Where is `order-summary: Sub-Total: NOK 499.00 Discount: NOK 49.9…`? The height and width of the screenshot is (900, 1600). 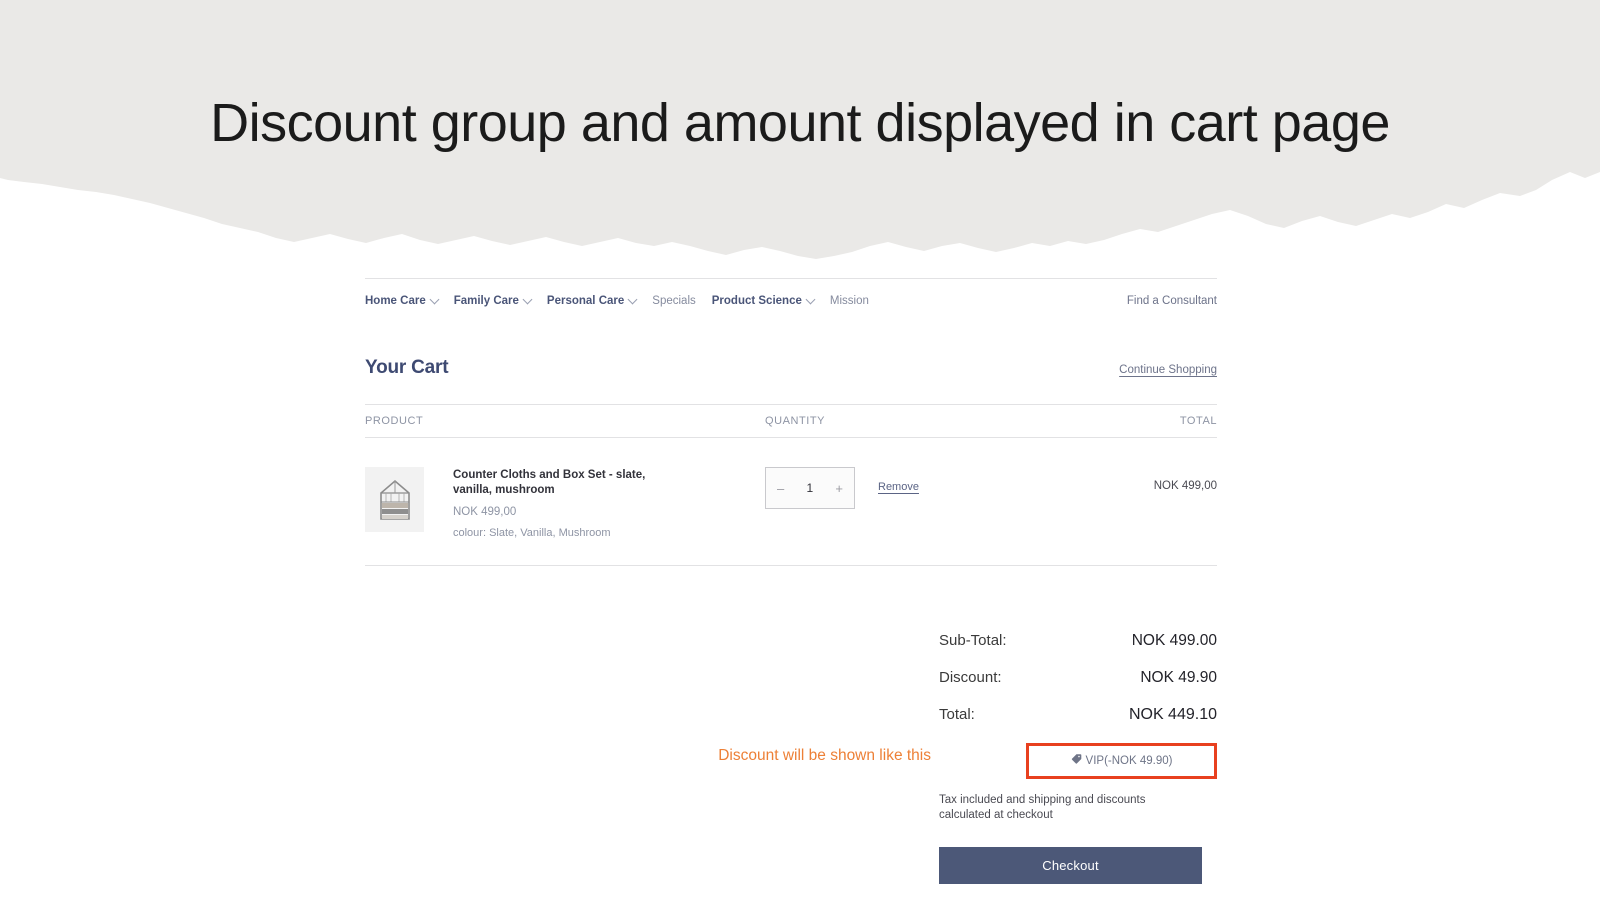
order-summary: Sub-Total: NOK 499.00 Discount: NOK 49.9… is located at coordinates (967, 758).